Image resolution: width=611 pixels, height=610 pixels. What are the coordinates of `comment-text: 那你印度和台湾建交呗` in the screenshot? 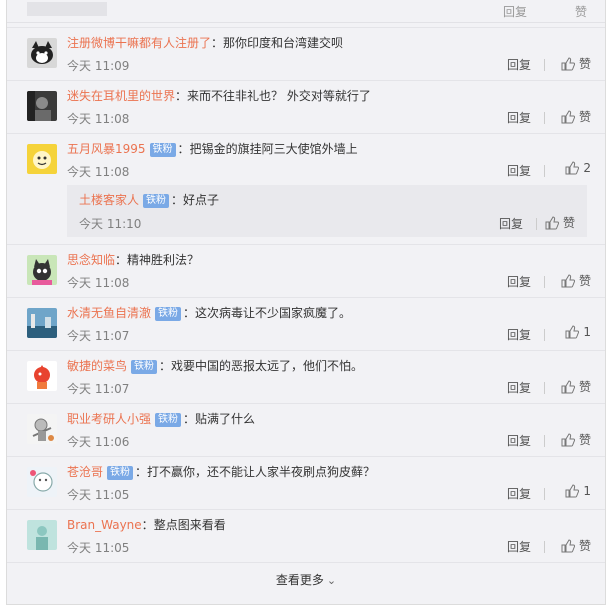 It's located at (283, 43).